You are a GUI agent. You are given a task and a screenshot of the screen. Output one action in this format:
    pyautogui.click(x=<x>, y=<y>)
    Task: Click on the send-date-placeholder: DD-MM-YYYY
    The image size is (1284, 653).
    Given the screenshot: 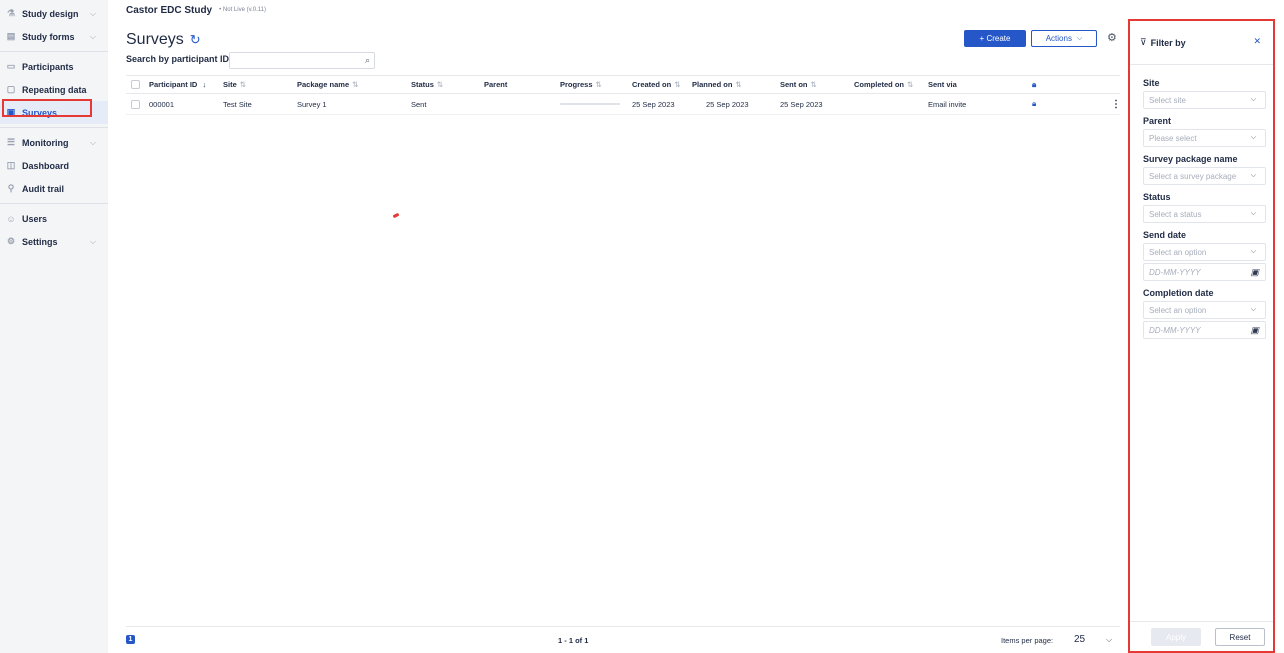 What is the action you would take?
    pyautogui.click(x=1175, y=272)
    